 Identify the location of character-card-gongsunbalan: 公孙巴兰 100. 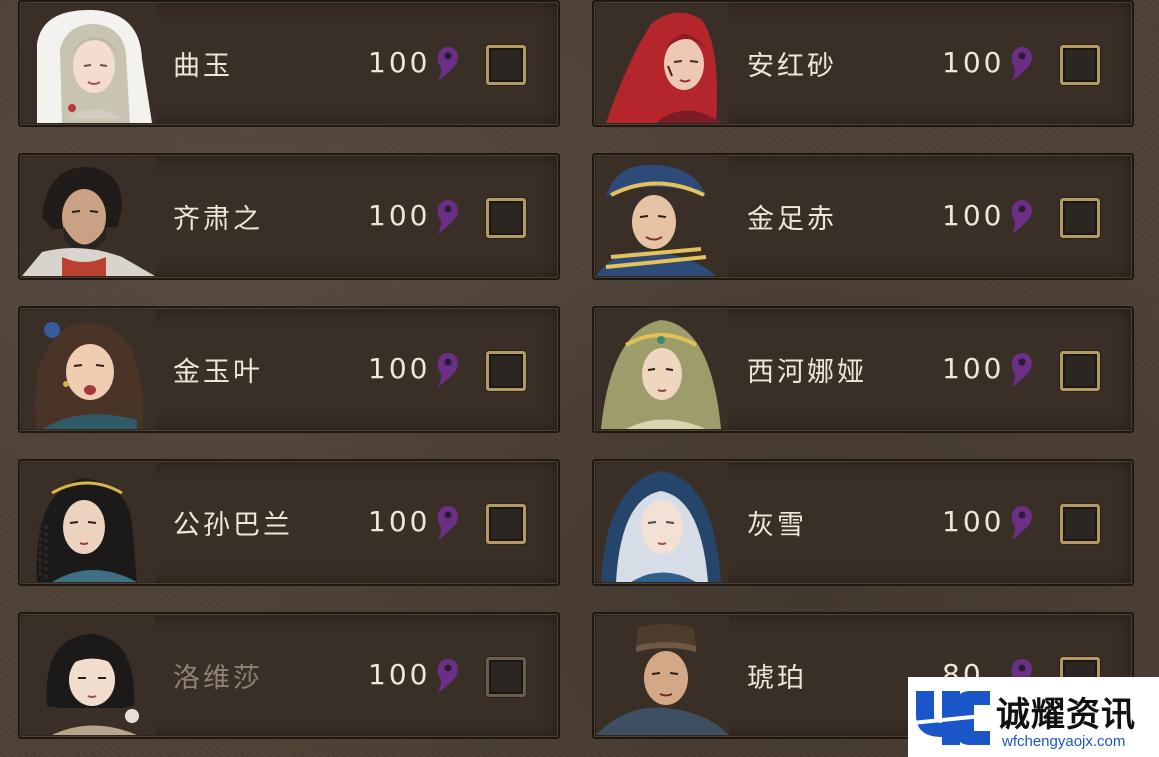
(289, 522).